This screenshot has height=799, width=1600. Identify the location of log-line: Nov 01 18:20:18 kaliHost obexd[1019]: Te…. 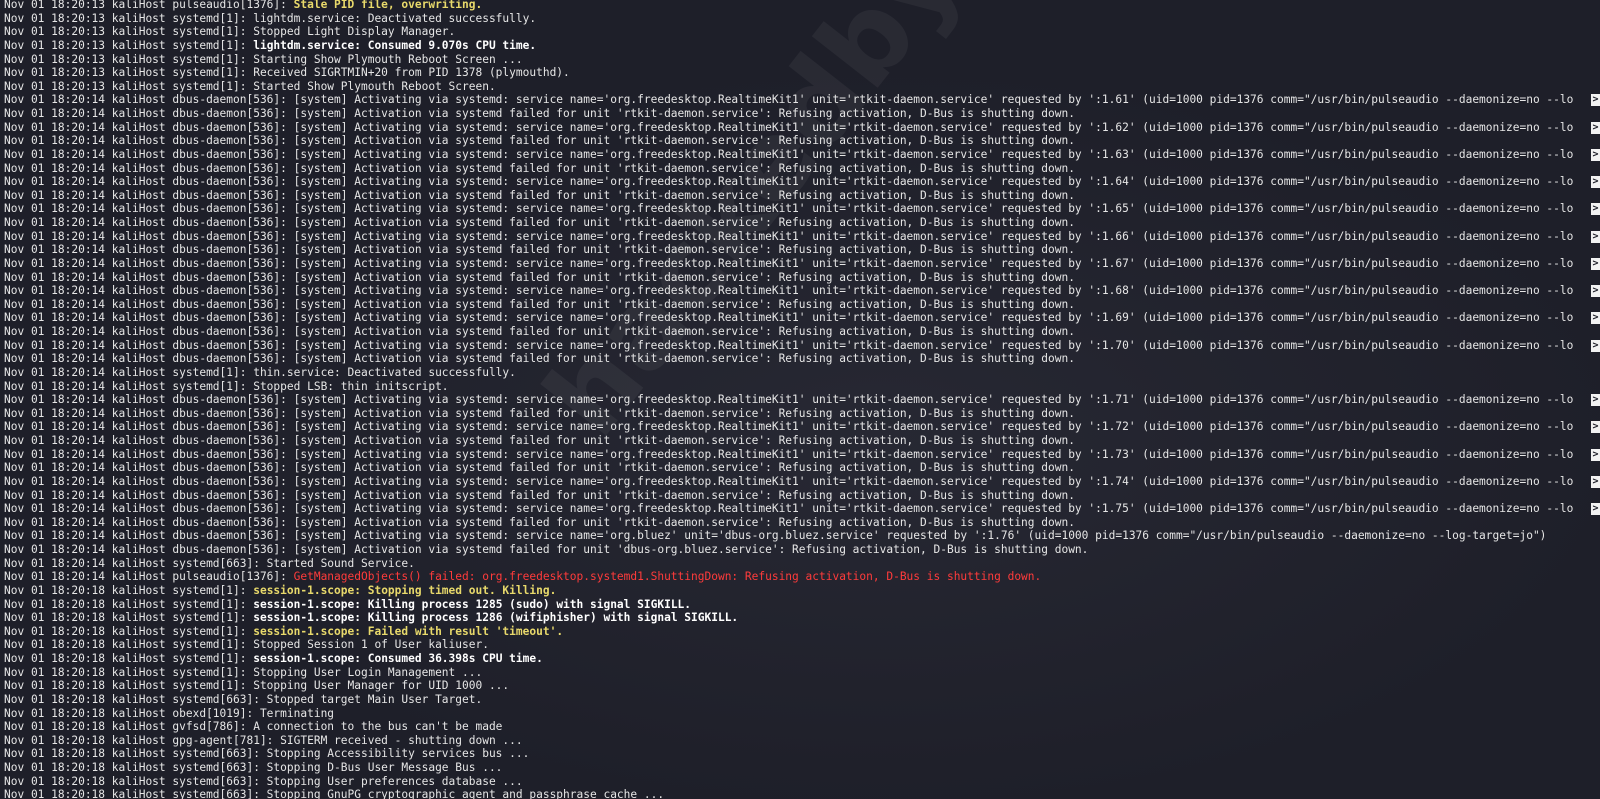
(802, 714).